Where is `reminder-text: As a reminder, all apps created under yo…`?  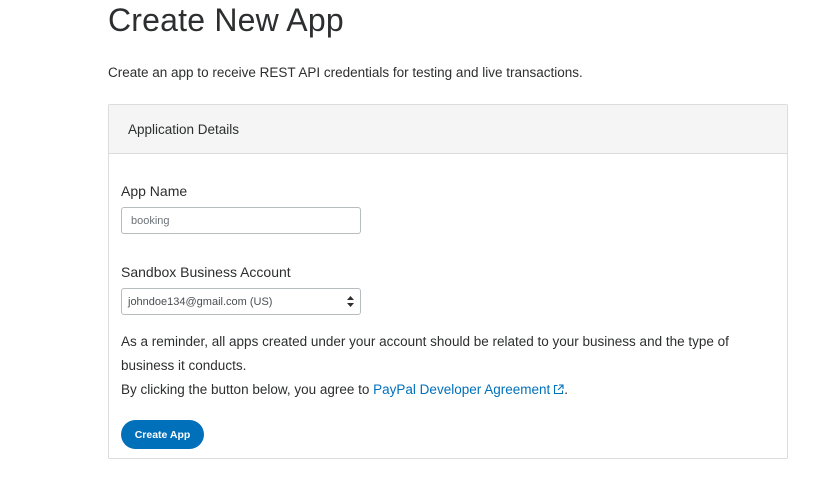 reminder-text: As a reminder, all apps created under yo… is located at coordinates (425, 353).